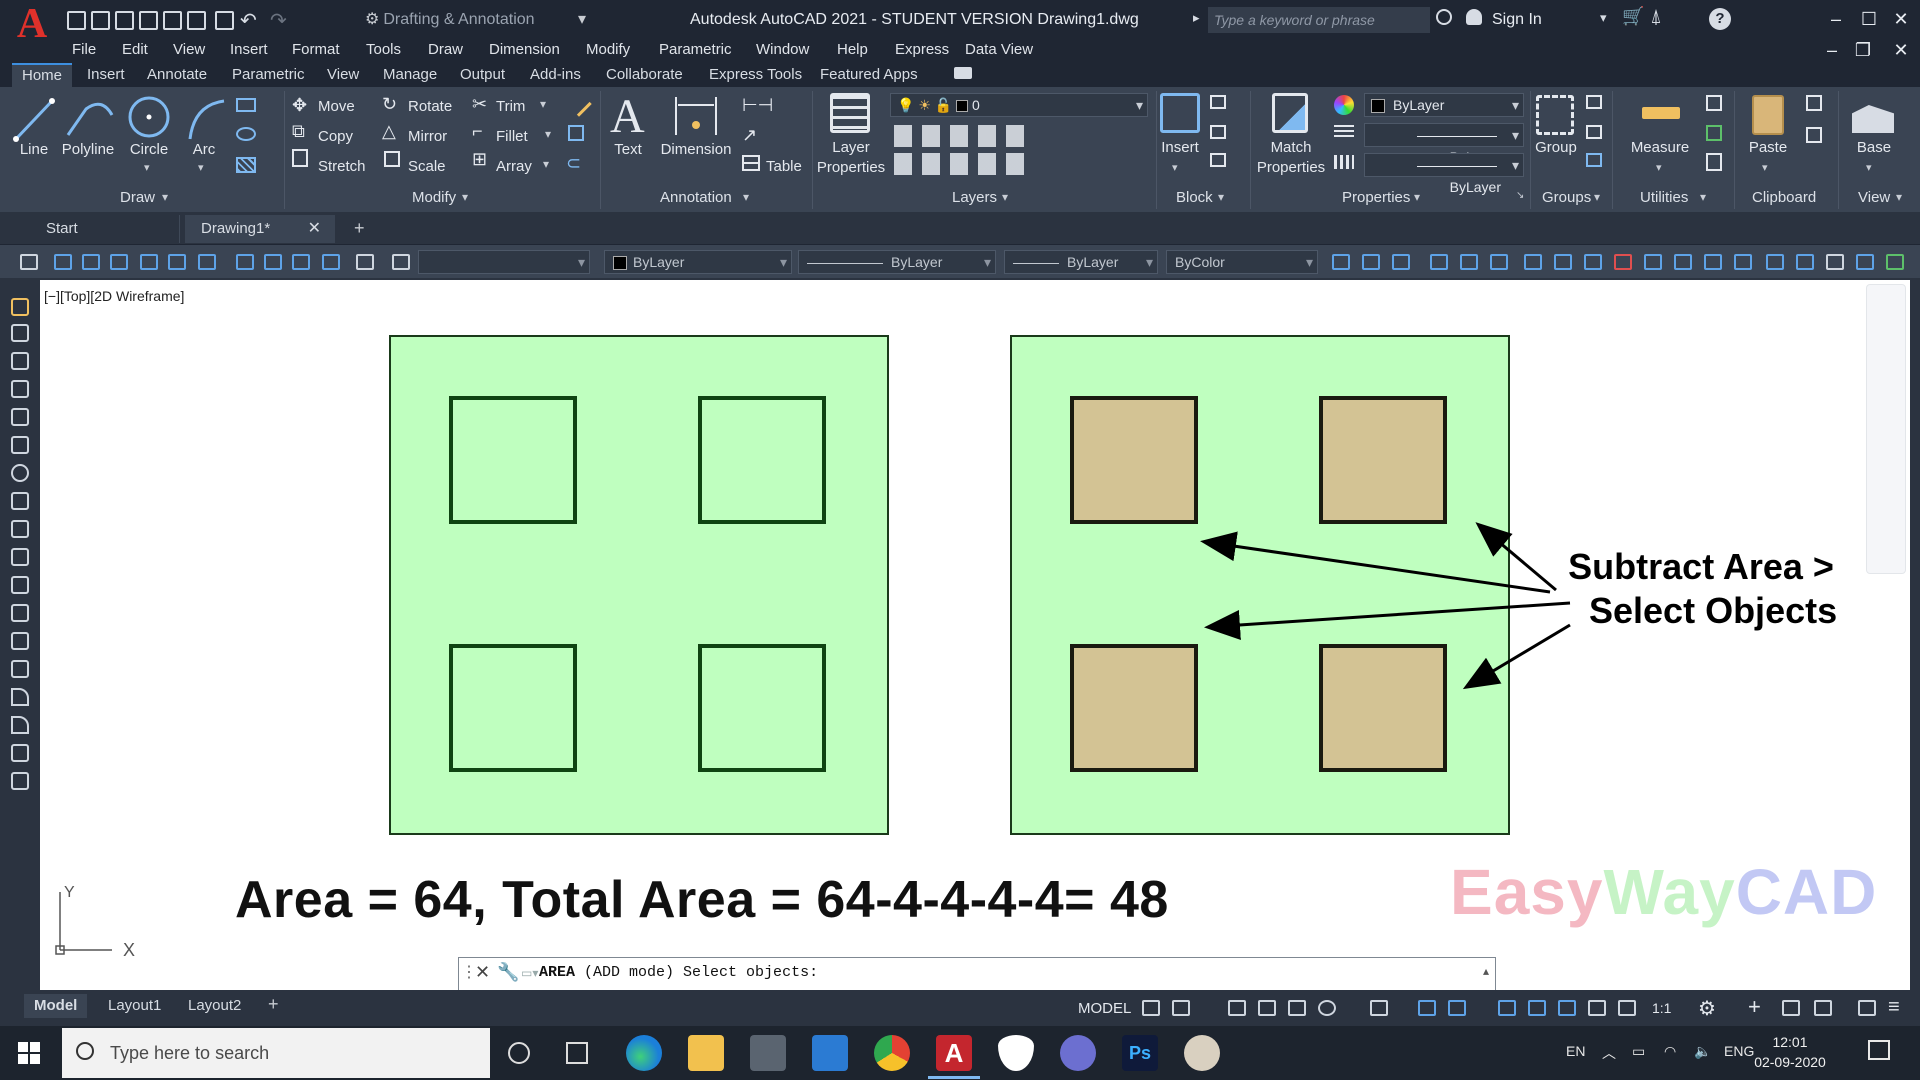 The width and height of the screenshot is (1920, 1080). Describe the element at coordinates (1242, 262) in the screenshot. I see `toolbar-plotstyle-dropdown: ByColor` at that location.